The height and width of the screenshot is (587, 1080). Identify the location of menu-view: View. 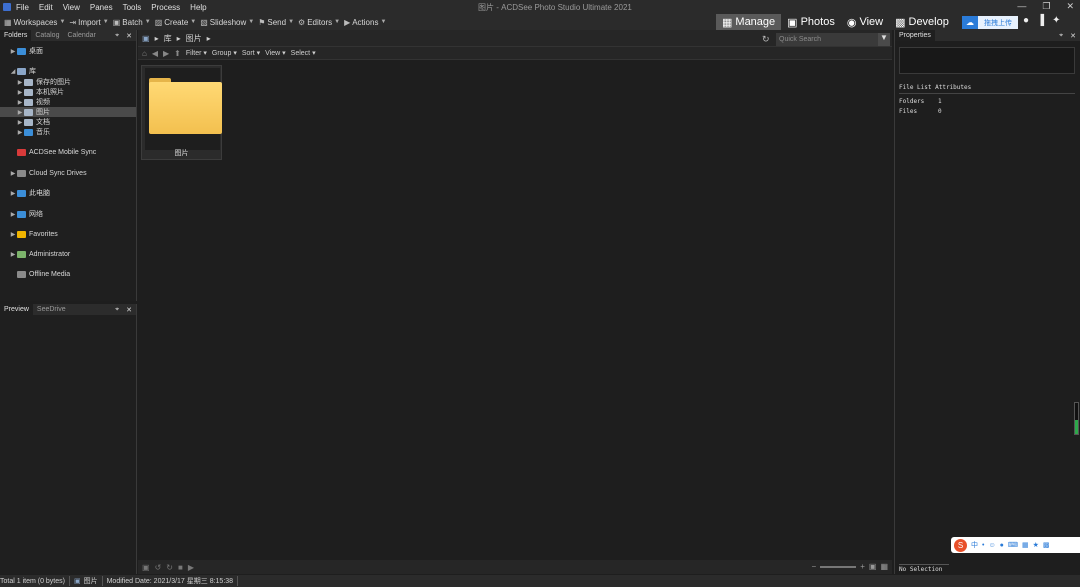
(71, 7).